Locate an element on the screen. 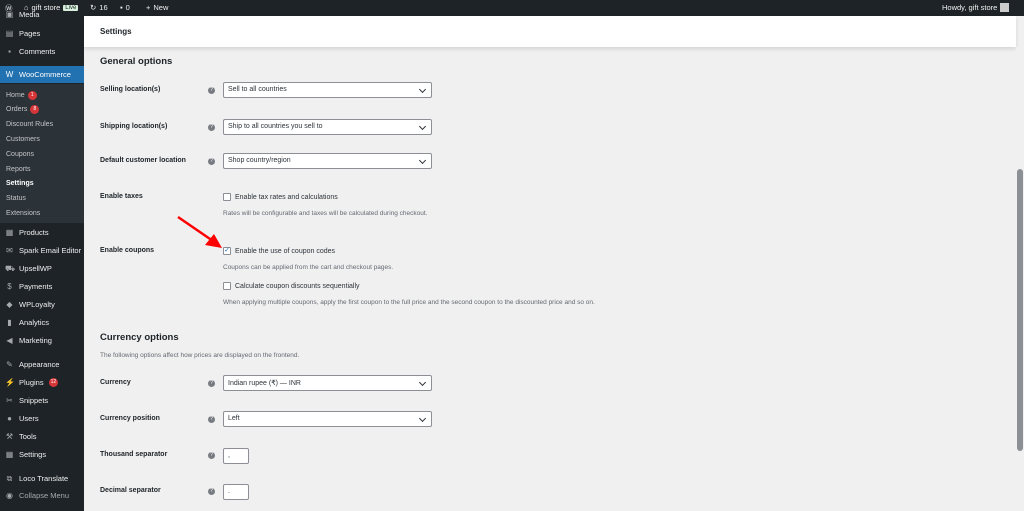 The image size is (1024, 511). avatar is located at coordinates (1005, 7).